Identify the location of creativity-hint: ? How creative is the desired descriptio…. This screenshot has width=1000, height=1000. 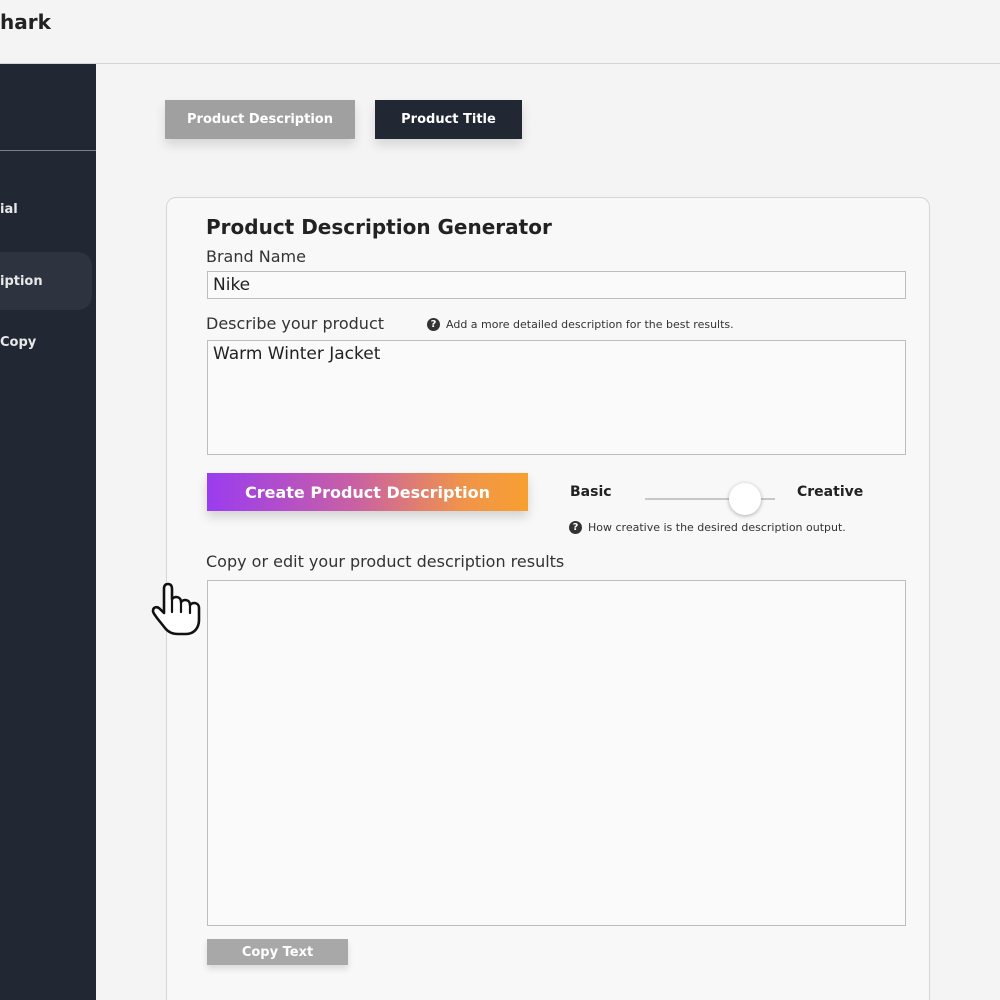
(707, 527).